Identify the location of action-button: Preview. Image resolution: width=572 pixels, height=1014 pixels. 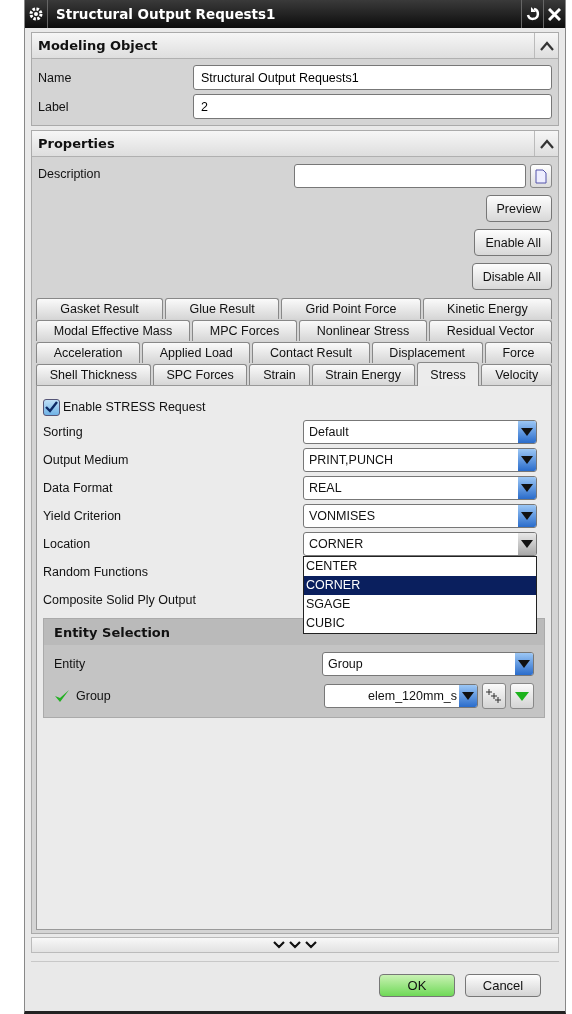
(518, 208).